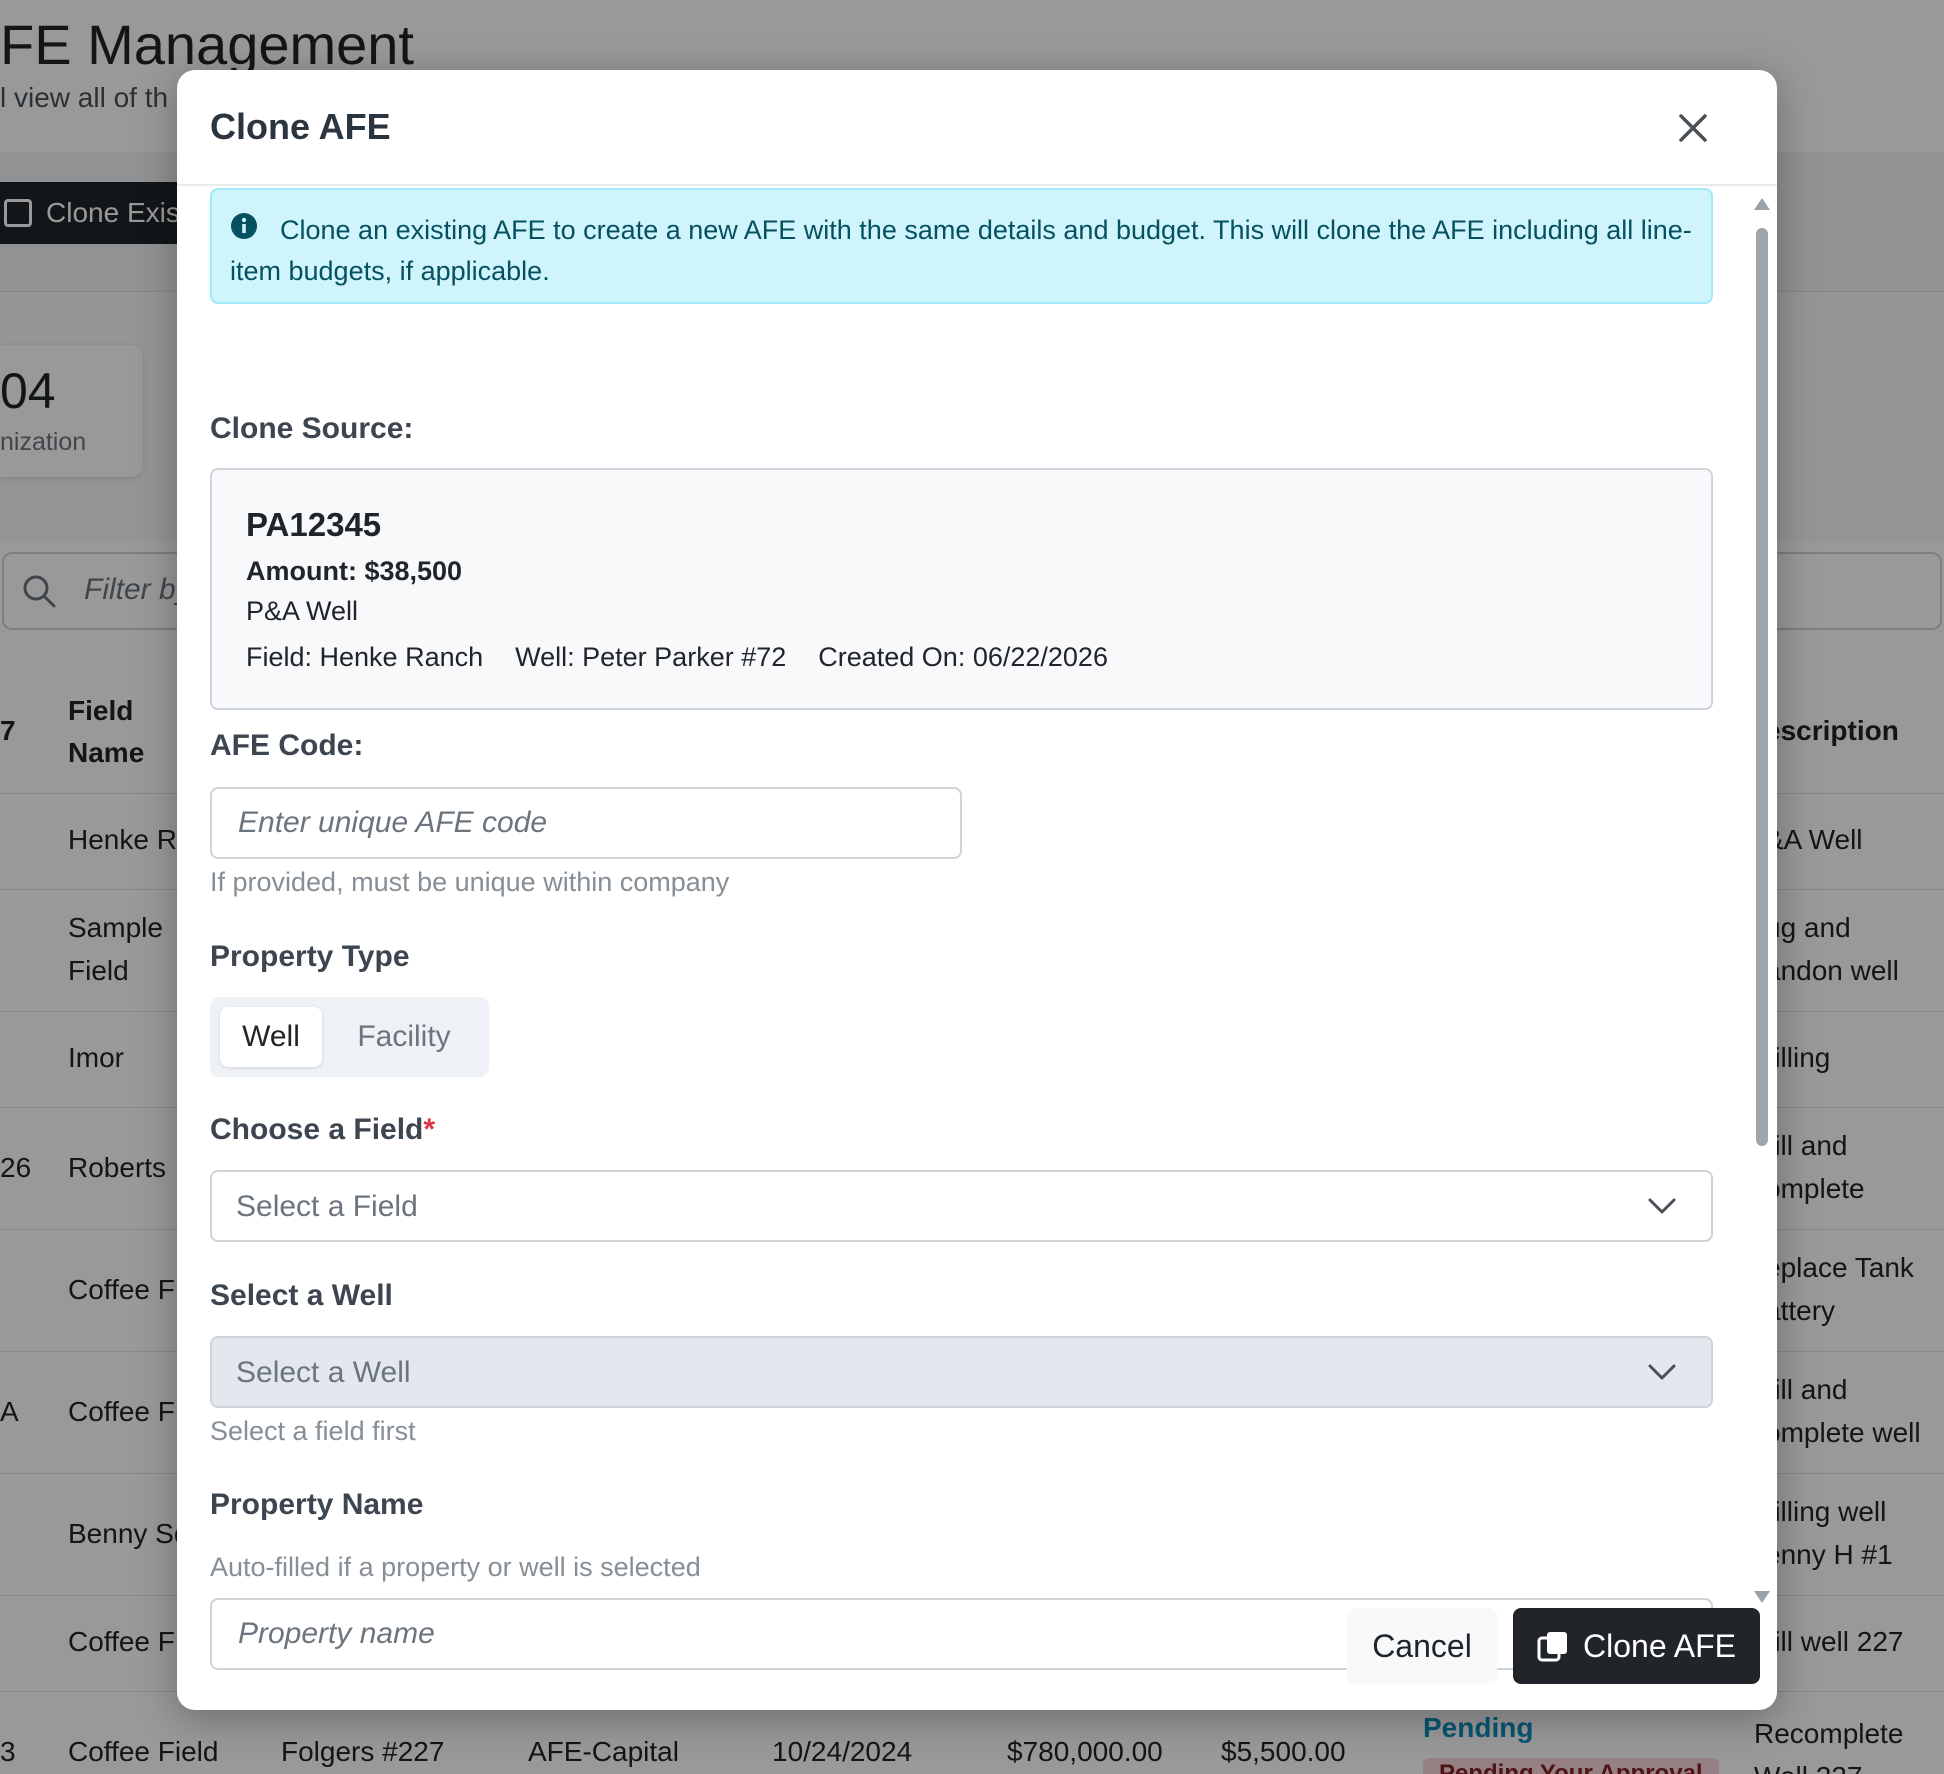  I want to click on modal-scrollbar, so click(1762, 928).